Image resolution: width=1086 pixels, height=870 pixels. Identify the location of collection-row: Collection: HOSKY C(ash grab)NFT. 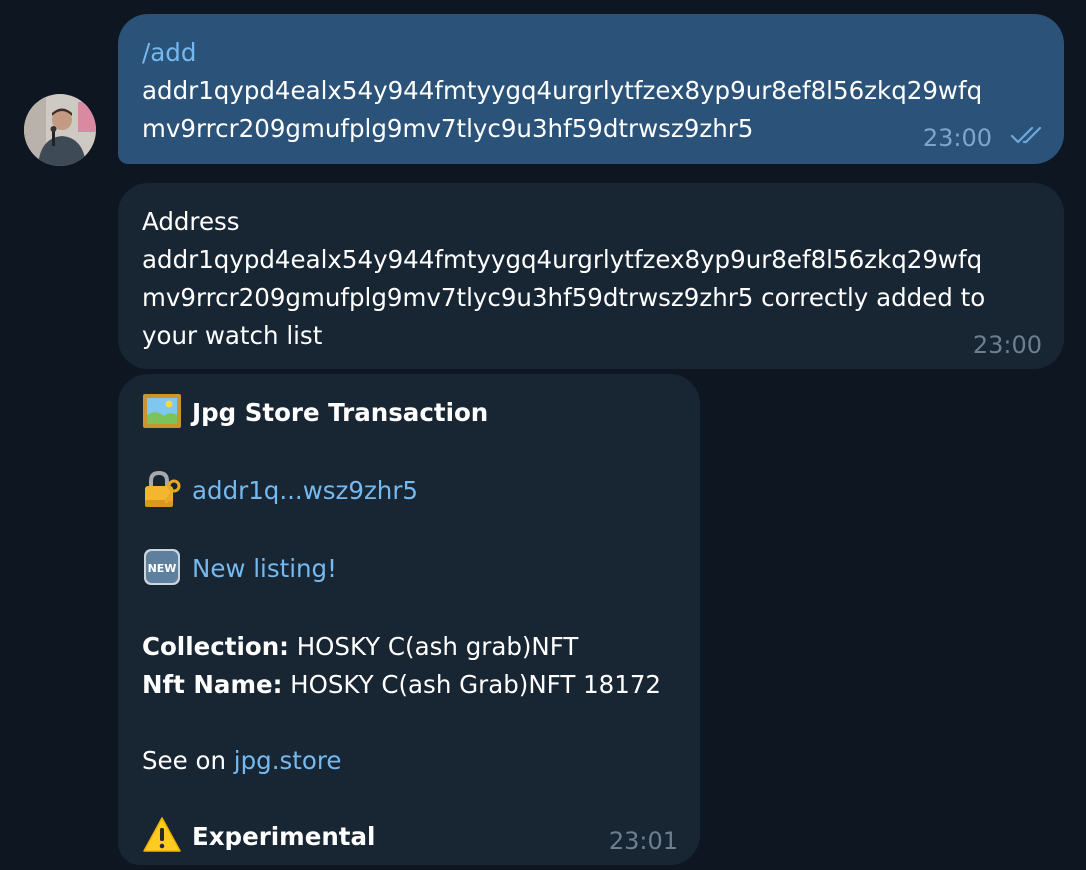
(409, 647).